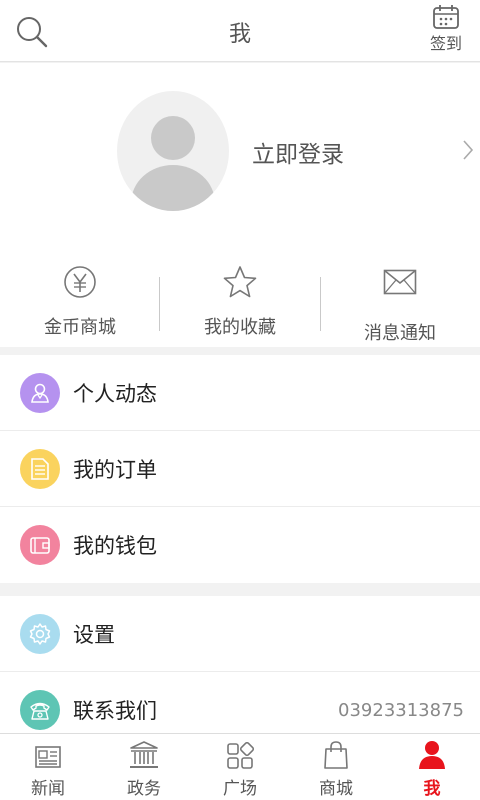  I want to click on quick-action-messages: 消息通知, so click(400, 298).